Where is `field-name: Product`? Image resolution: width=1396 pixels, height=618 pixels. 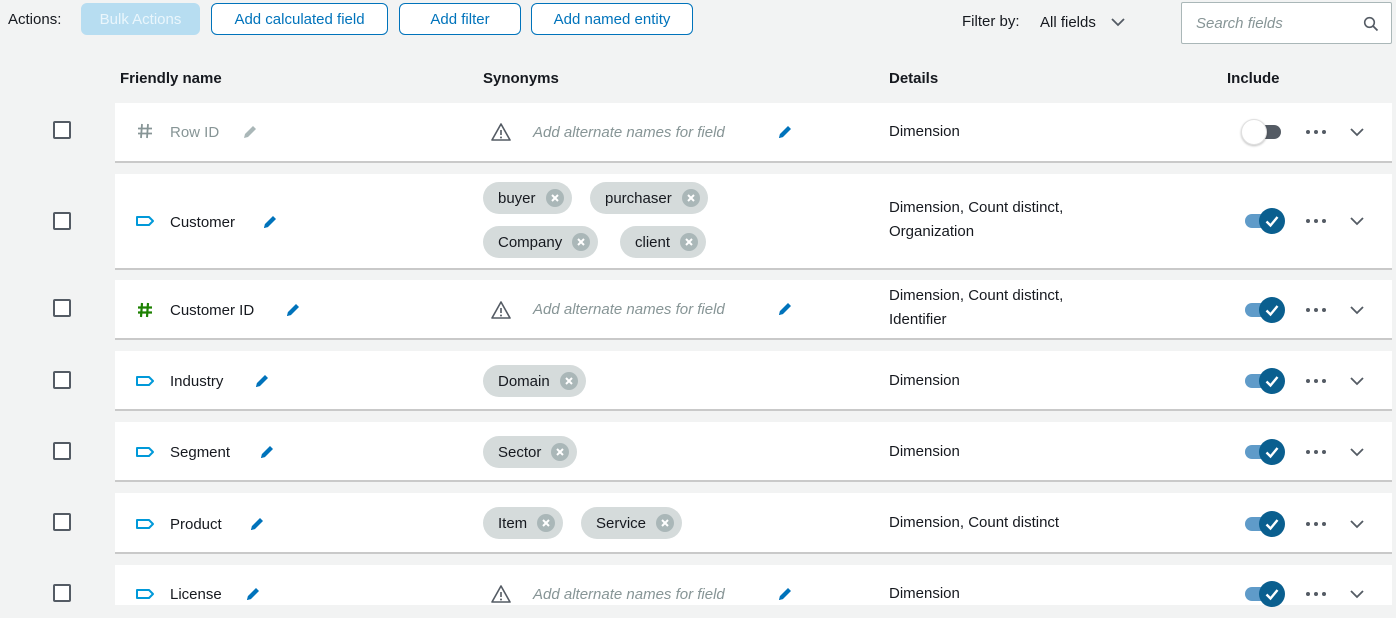 field-name: Product is located at coordinates (196, 524).